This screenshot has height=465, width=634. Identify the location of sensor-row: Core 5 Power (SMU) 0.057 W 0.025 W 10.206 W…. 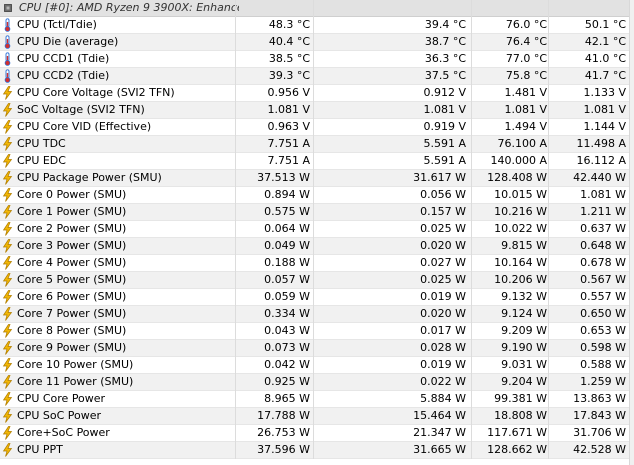
(317, 280).